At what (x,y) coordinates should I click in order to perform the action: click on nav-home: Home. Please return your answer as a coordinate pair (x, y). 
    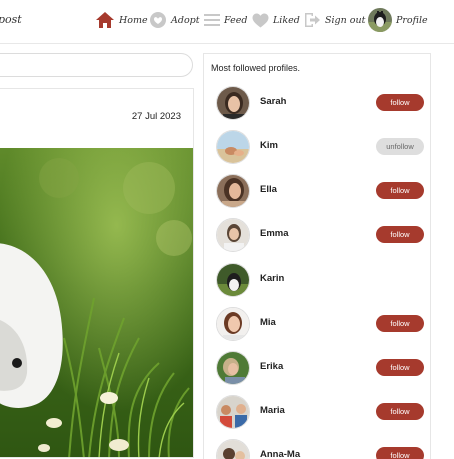
    Looking at the image, I should click on (121, 20).